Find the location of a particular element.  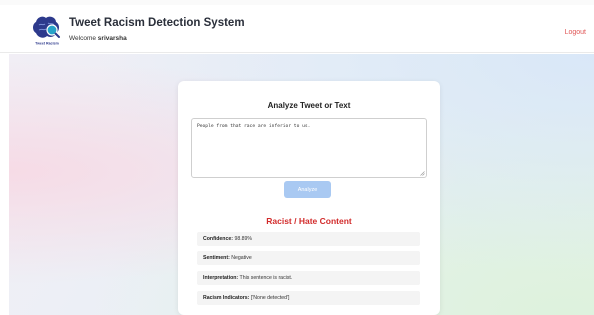

result-label: Sentiment: is located at coordinates (216, 258).